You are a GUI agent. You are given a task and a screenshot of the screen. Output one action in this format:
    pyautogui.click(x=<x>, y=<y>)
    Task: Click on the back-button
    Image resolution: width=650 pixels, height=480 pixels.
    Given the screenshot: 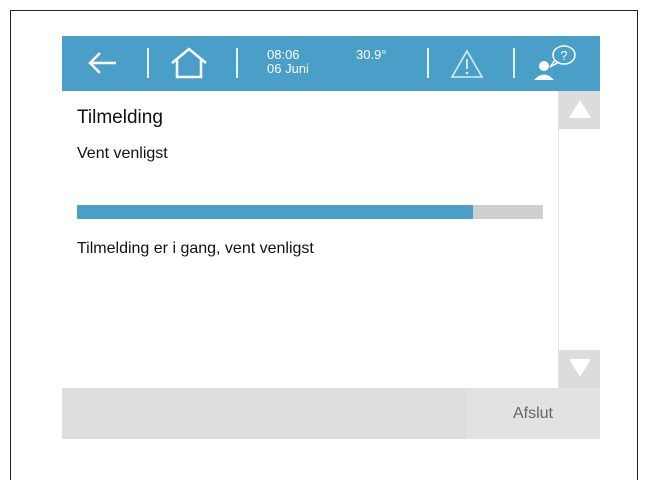 What is the action you would take?
    pyautogui.click(x=103, y=63)
    